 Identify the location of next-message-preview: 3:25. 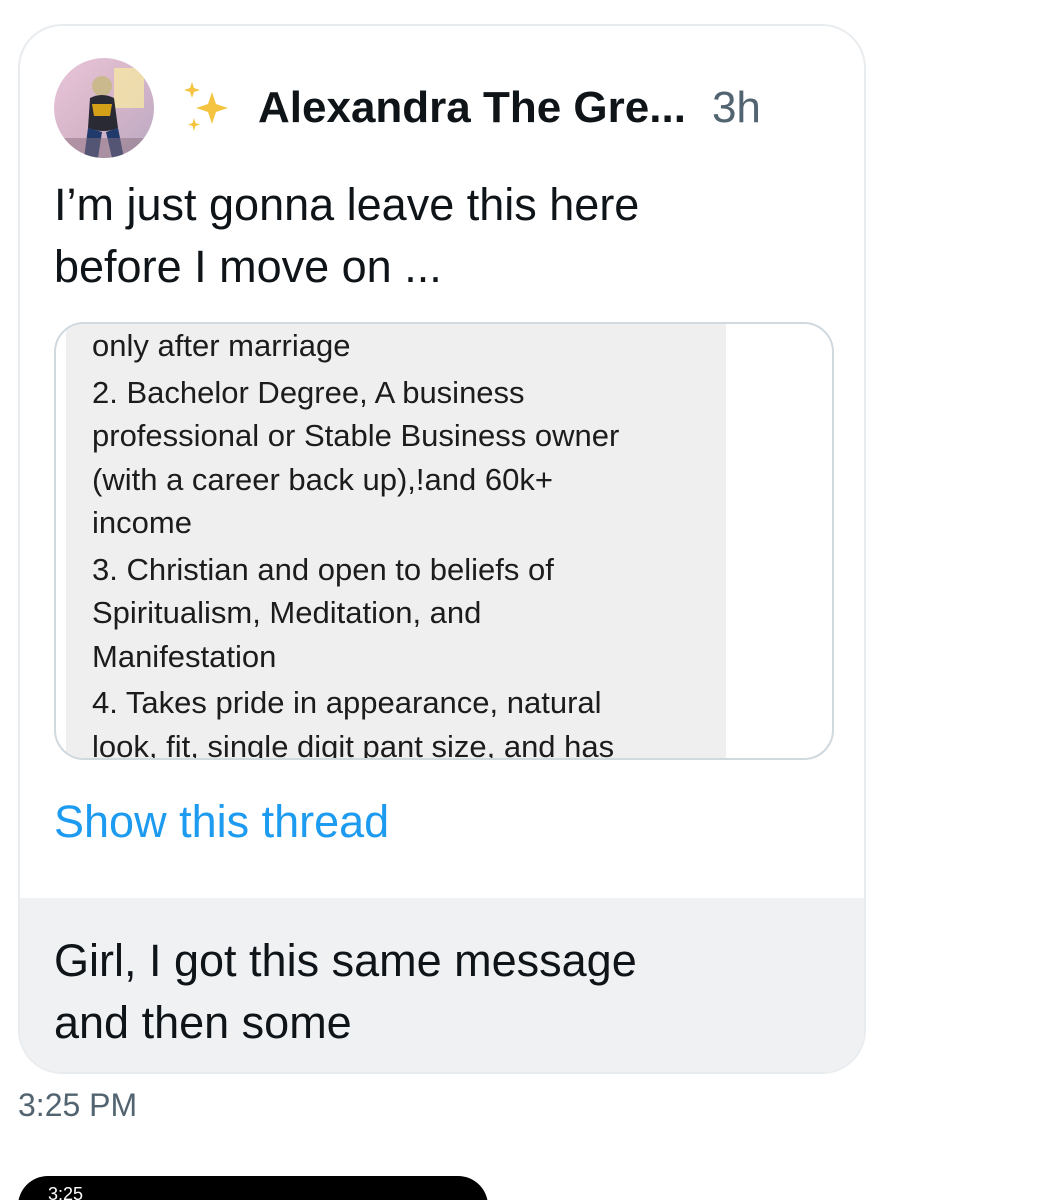
(253, 1188).